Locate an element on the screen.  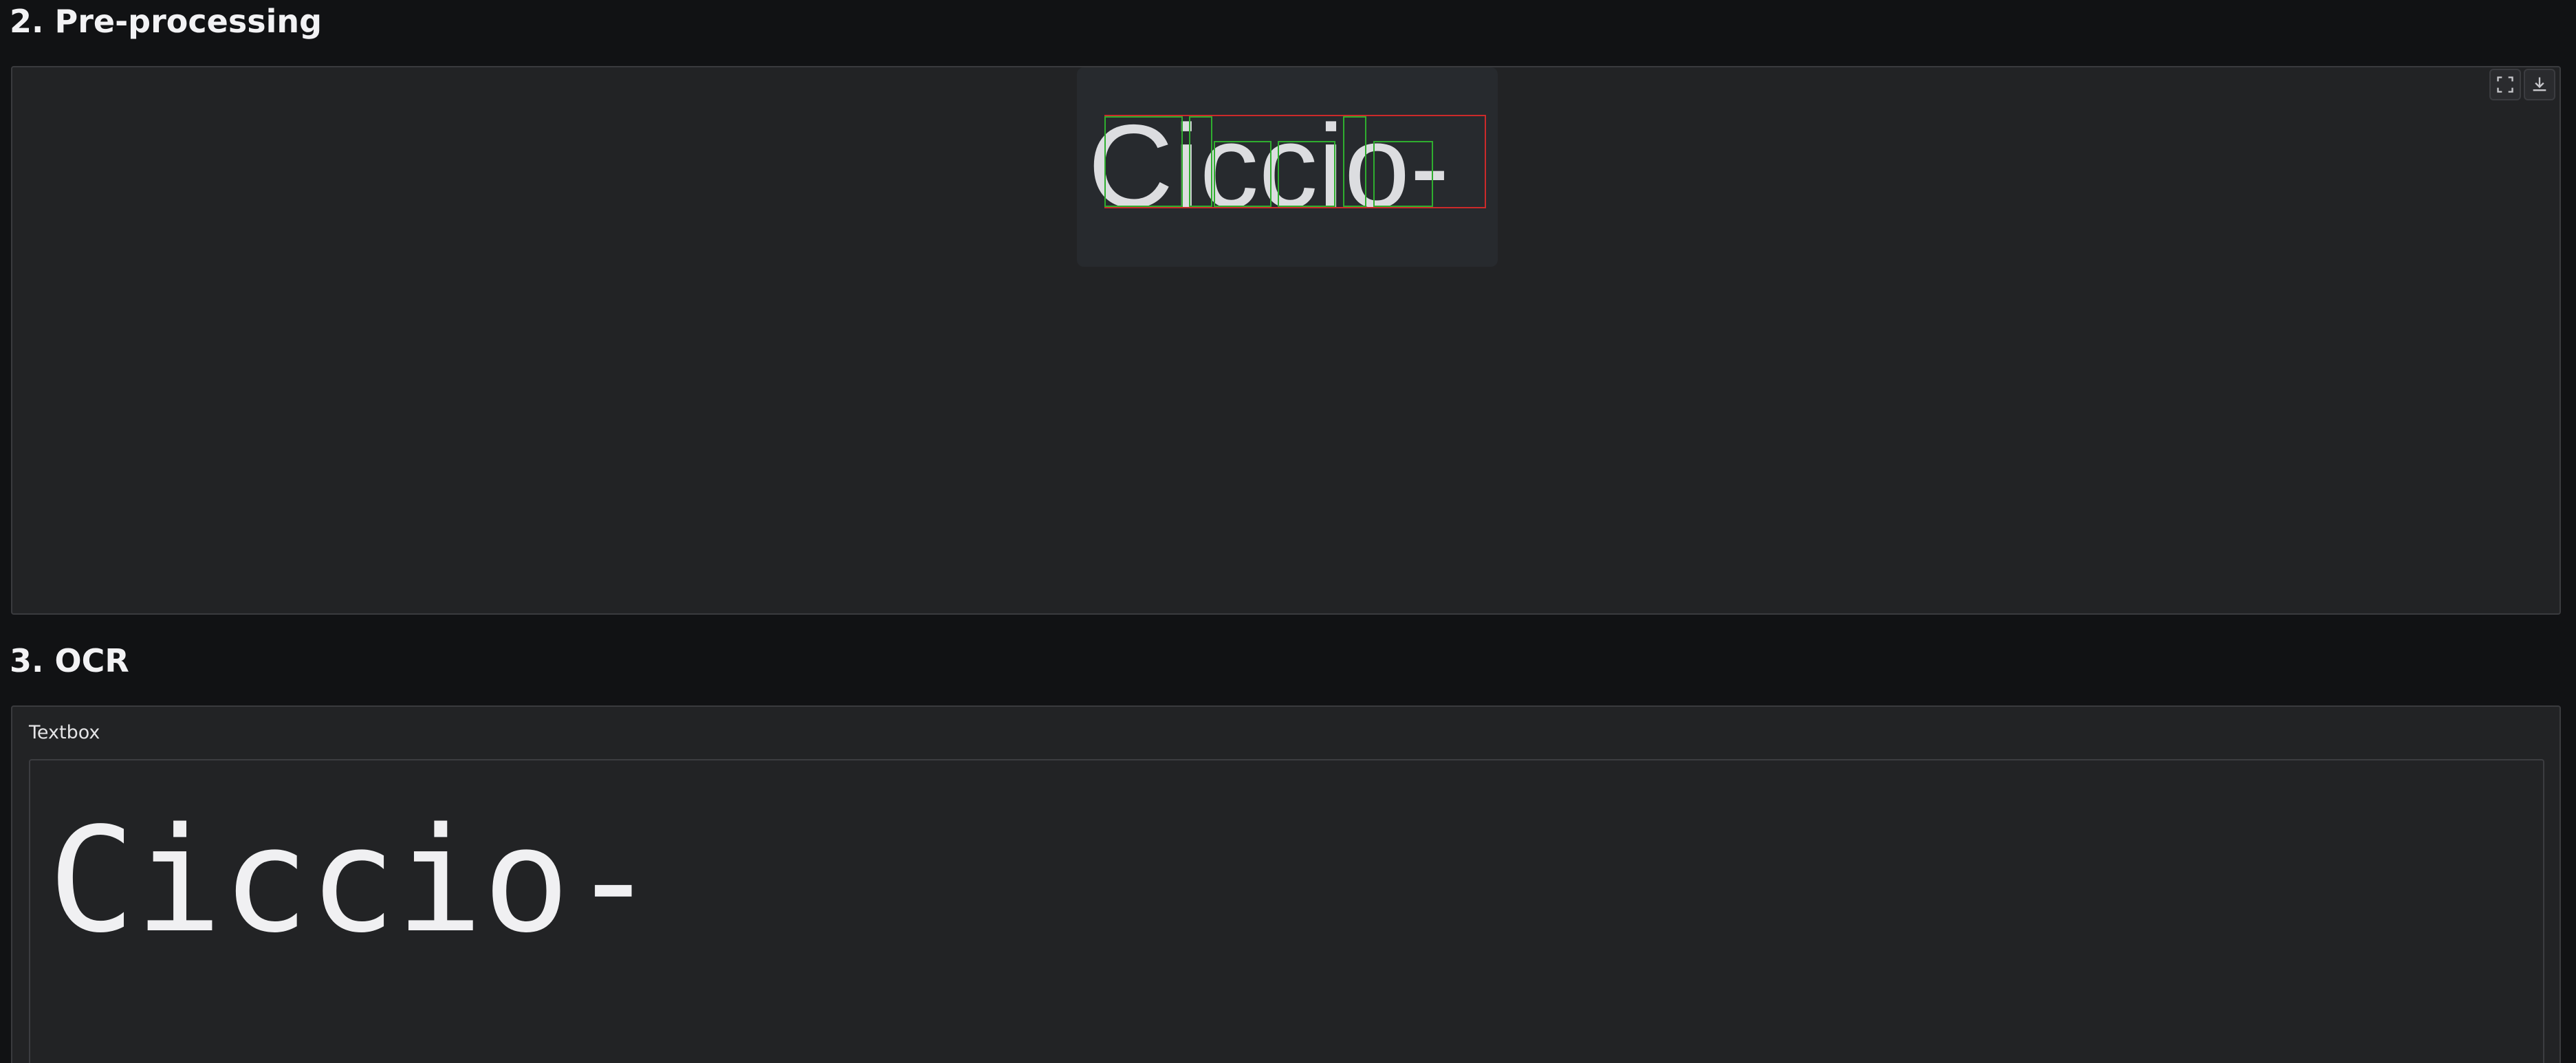
fullscreen-button is located at coordinates (2505, 84).